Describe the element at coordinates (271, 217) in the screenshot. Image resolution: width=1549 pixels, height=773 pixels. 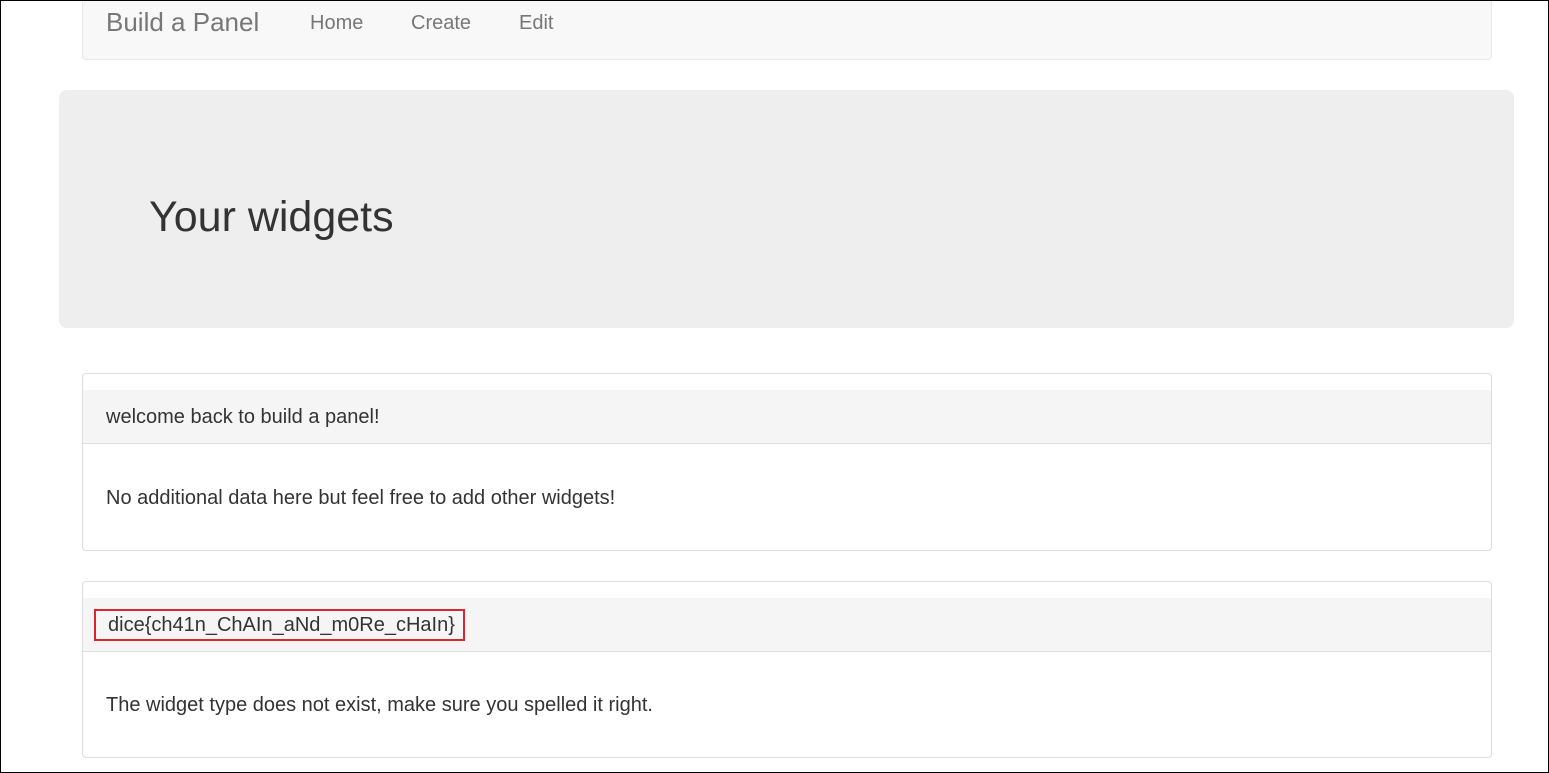
I see `page-title: Your widgets` at that location.